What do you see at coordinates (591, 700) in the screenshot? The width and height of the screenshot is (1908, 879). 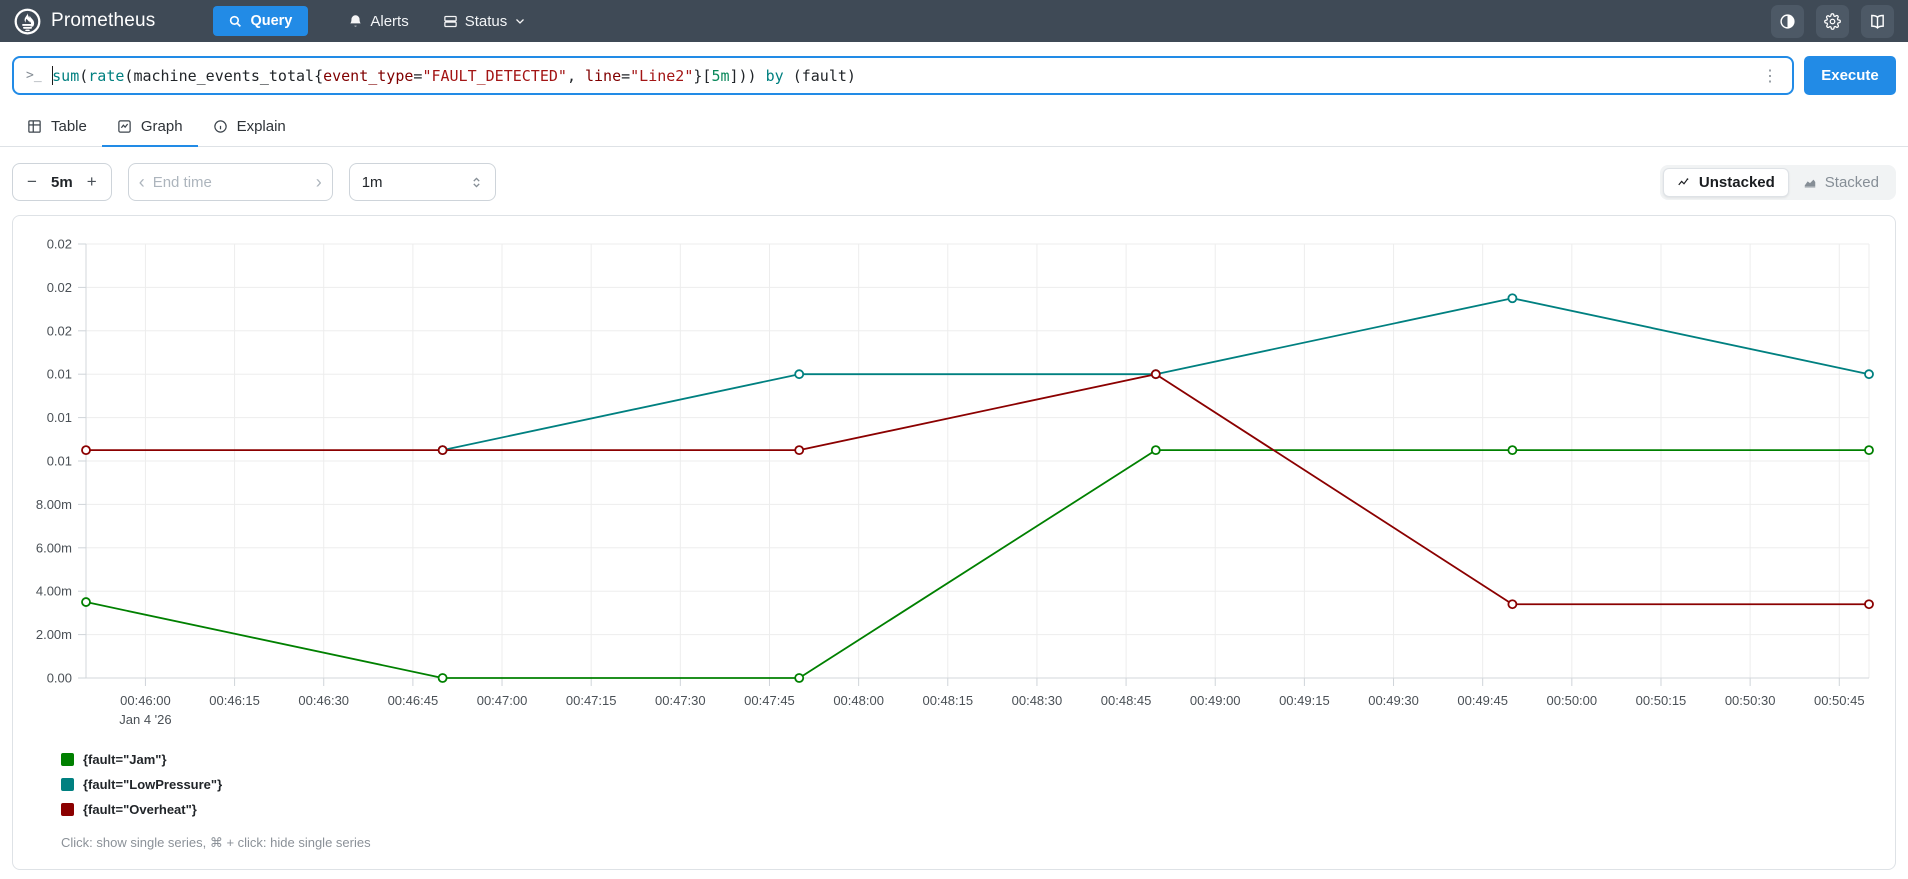 I see `svg-text: 00:47:15` at bounding box center [591, 700].